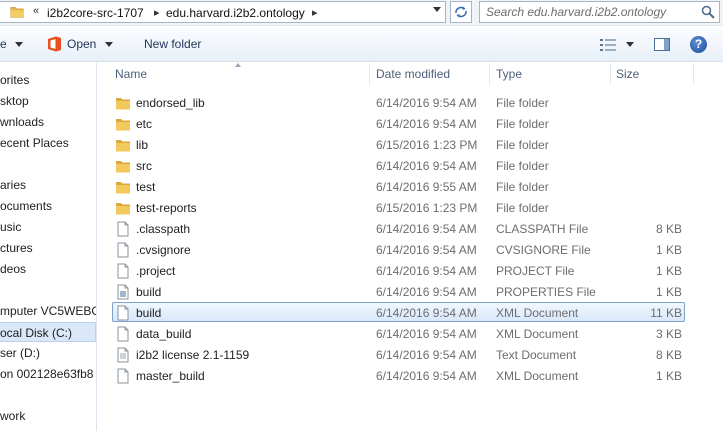 Image resolution: width=723 pixels, height=431 pixels. I want to click on file-row: src 6/14/2016 9:54 AM File folder, so click(398, 165).